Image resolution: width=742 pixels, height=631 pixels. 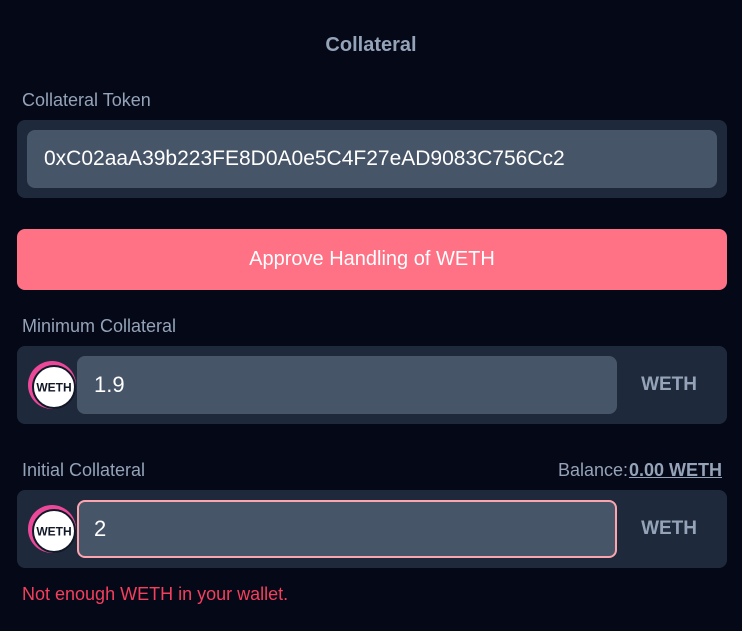 I want to click on minimum-collateral-panel: WETH WETH, so click(x=372, y=385).